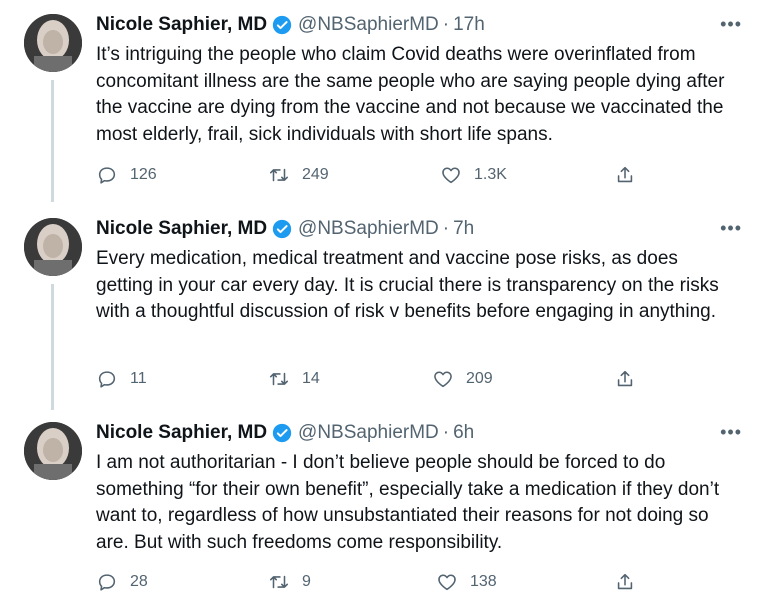  What do you see at coordinates (121, 379) in the screenshot?
I see `reply-button: 11` at bounding box center [121, 379].